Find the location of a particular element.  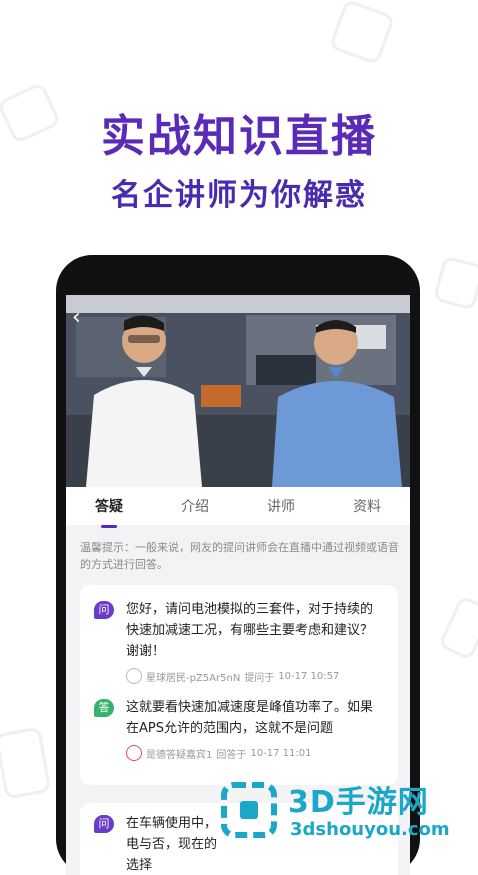

tab-materials: 资料 is located at coordinates (367, 506).